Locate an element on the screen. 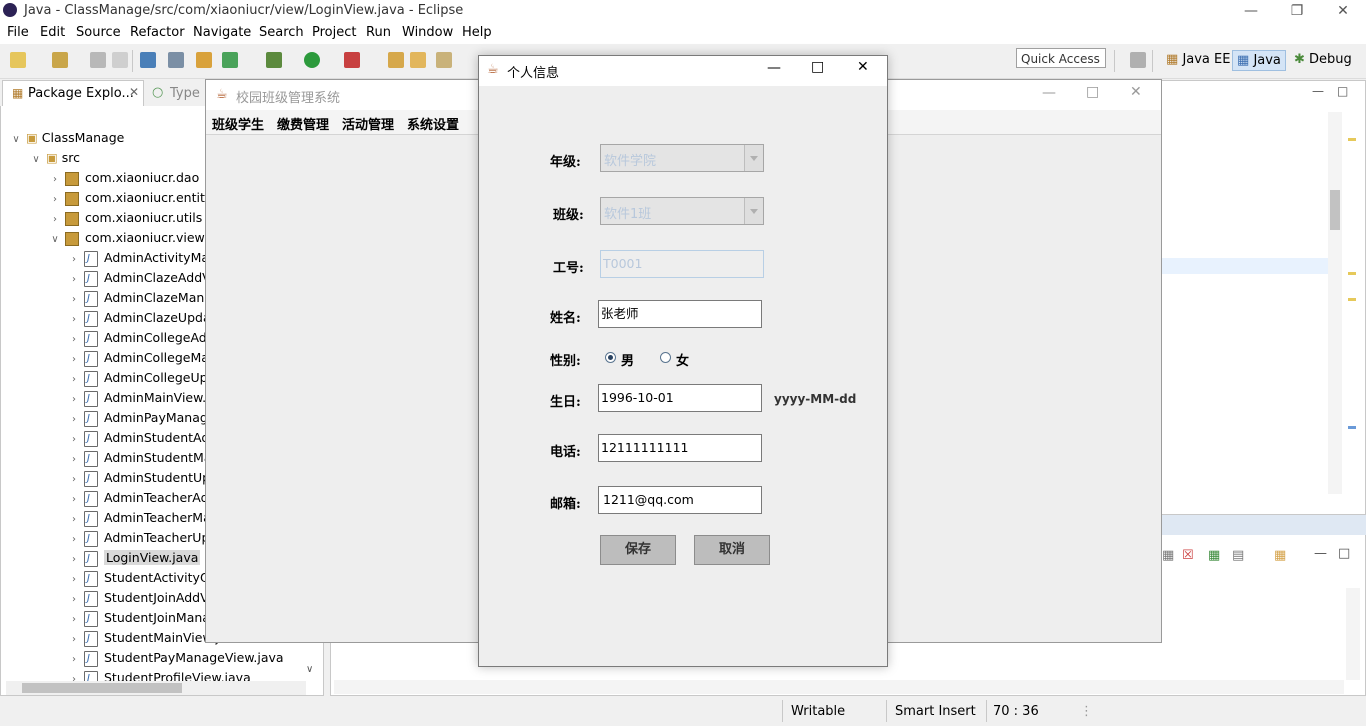 The image size is (1366, 726). display-console-icon: ▤ is located at coordinates (1238, 555).